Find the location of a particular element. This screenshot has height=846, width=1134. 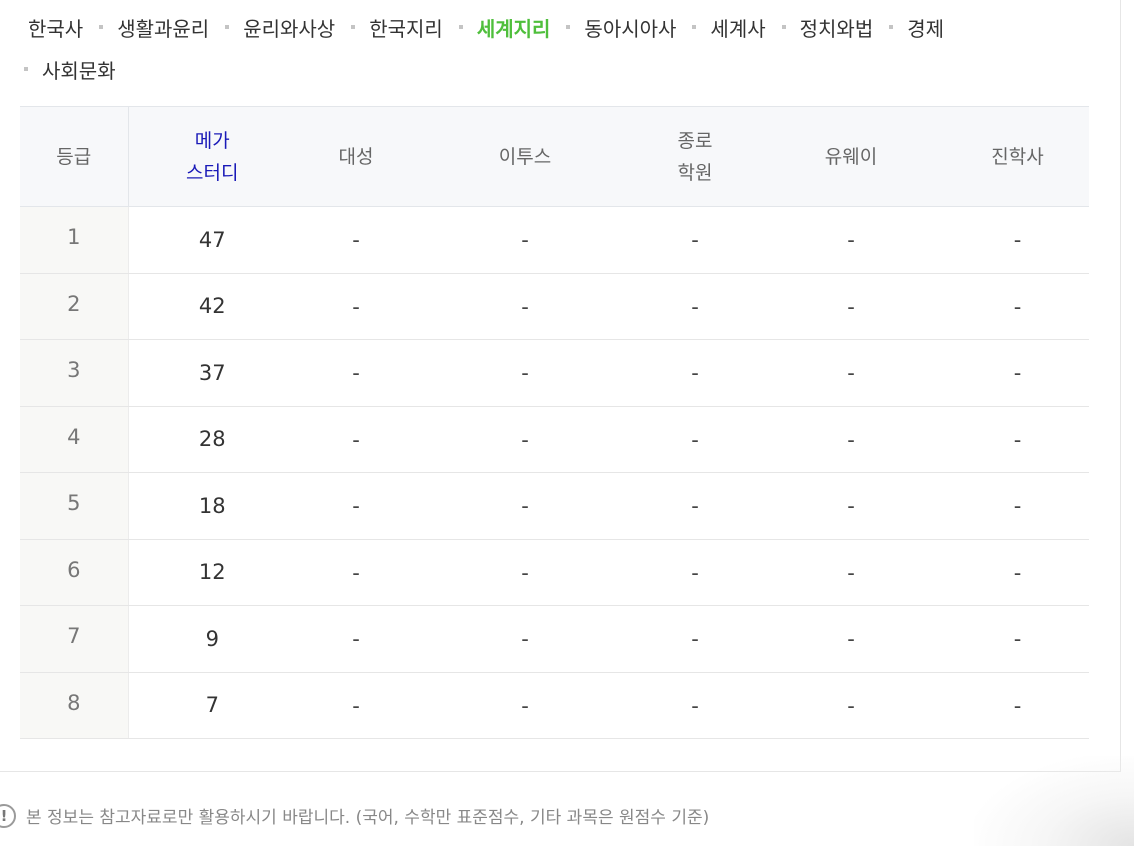

cell-mega: 47 is located at coordinates (212, 240).